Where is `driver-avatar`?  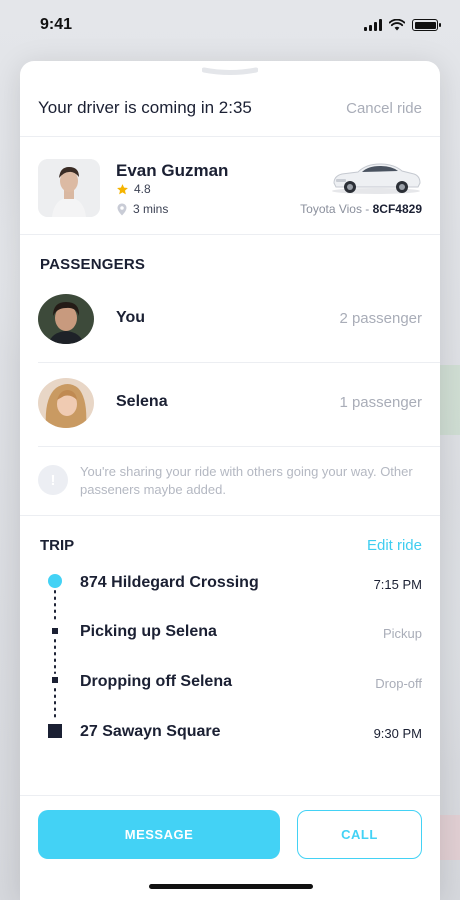
driver-avatar is located at coordinates (69, 188).